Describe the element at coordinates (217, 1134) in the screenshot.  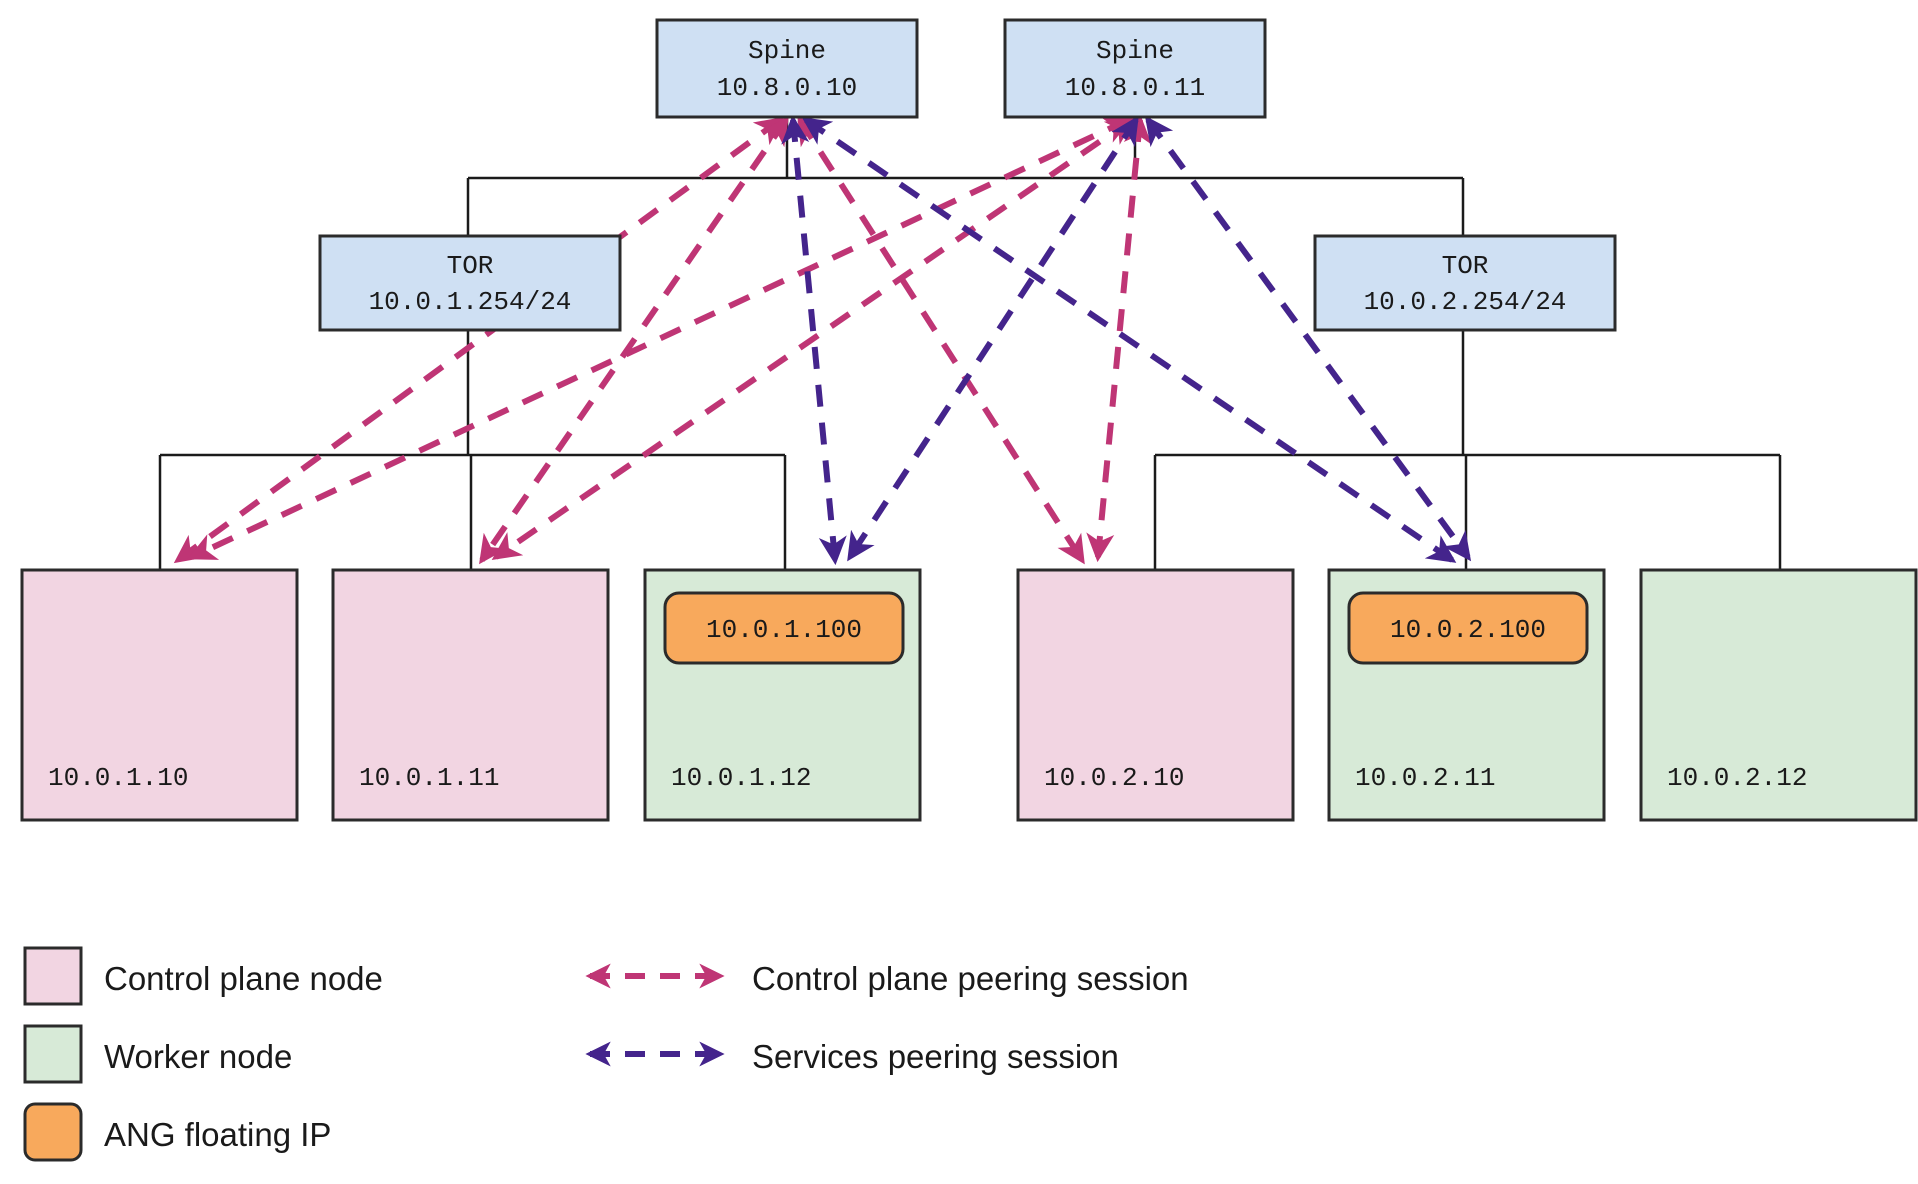
I see `legend-floating-ip-label: ANG floating IP` at that location.